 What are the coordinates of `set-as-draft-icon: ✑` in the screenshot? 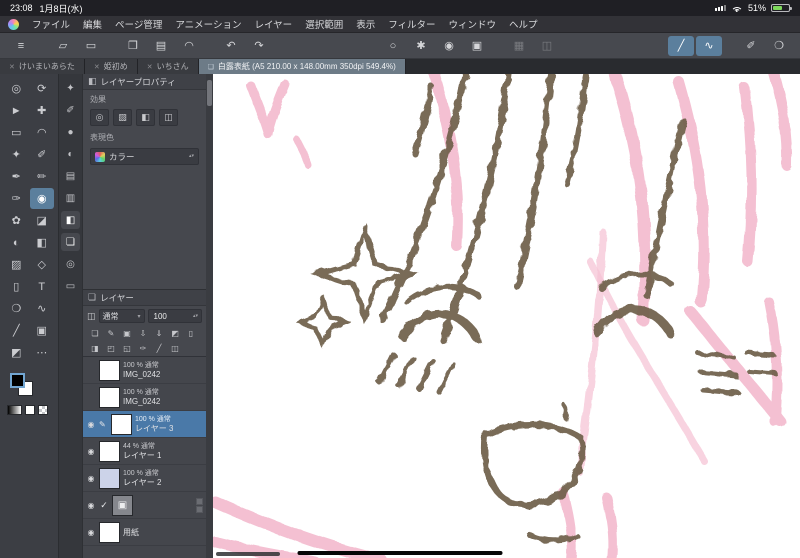 It's located at (143, 348).